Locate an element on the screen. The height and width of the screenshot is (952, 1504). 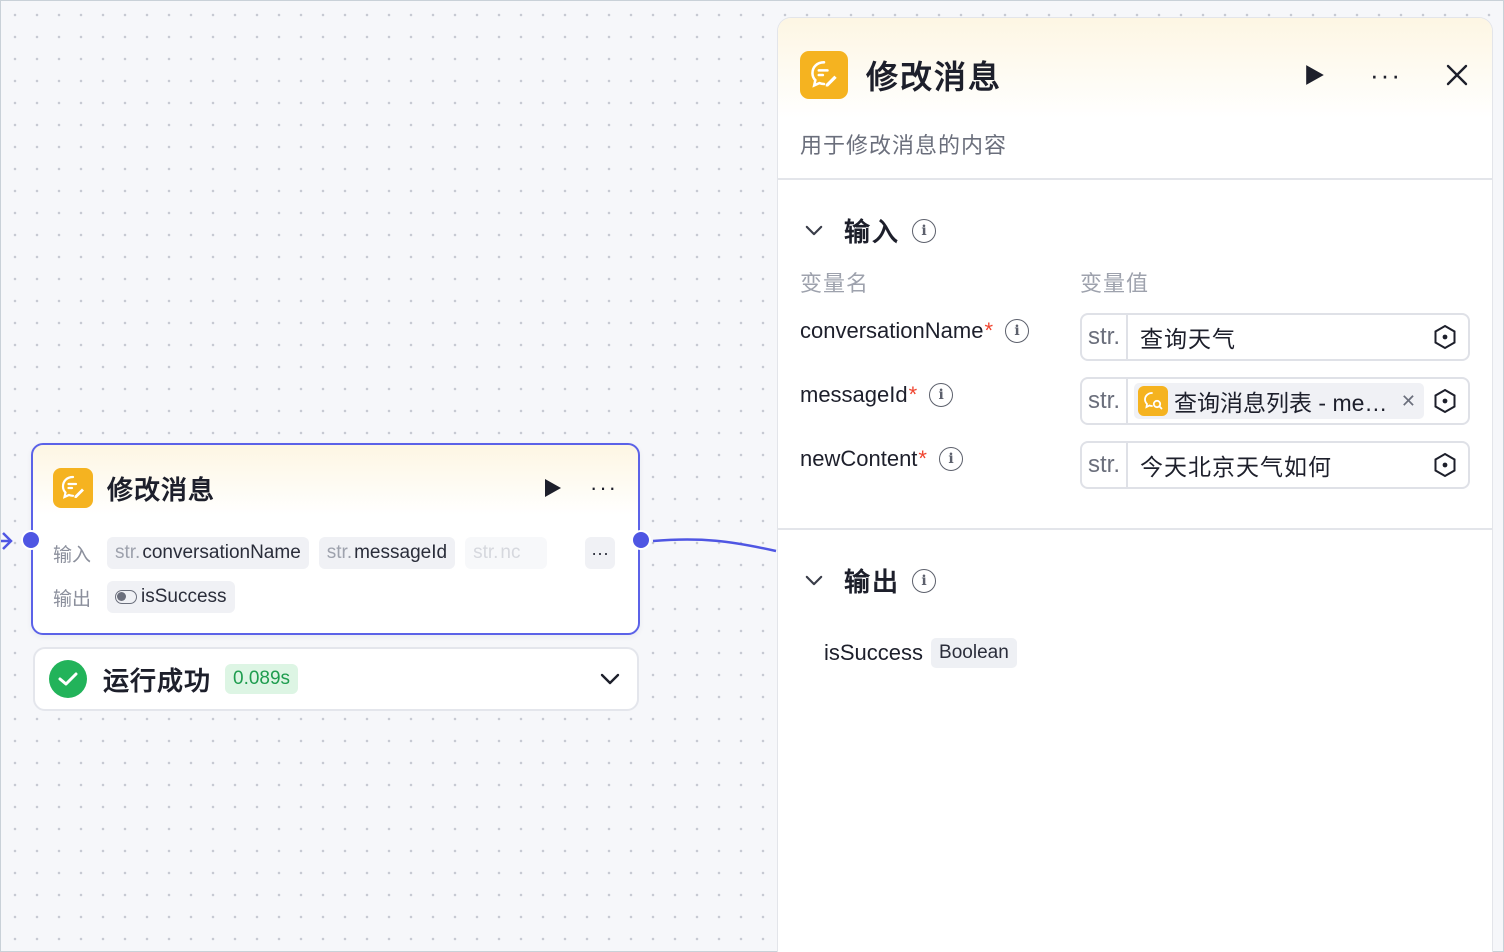
status-text: 运行成功 is located at coordinates (157, 680).